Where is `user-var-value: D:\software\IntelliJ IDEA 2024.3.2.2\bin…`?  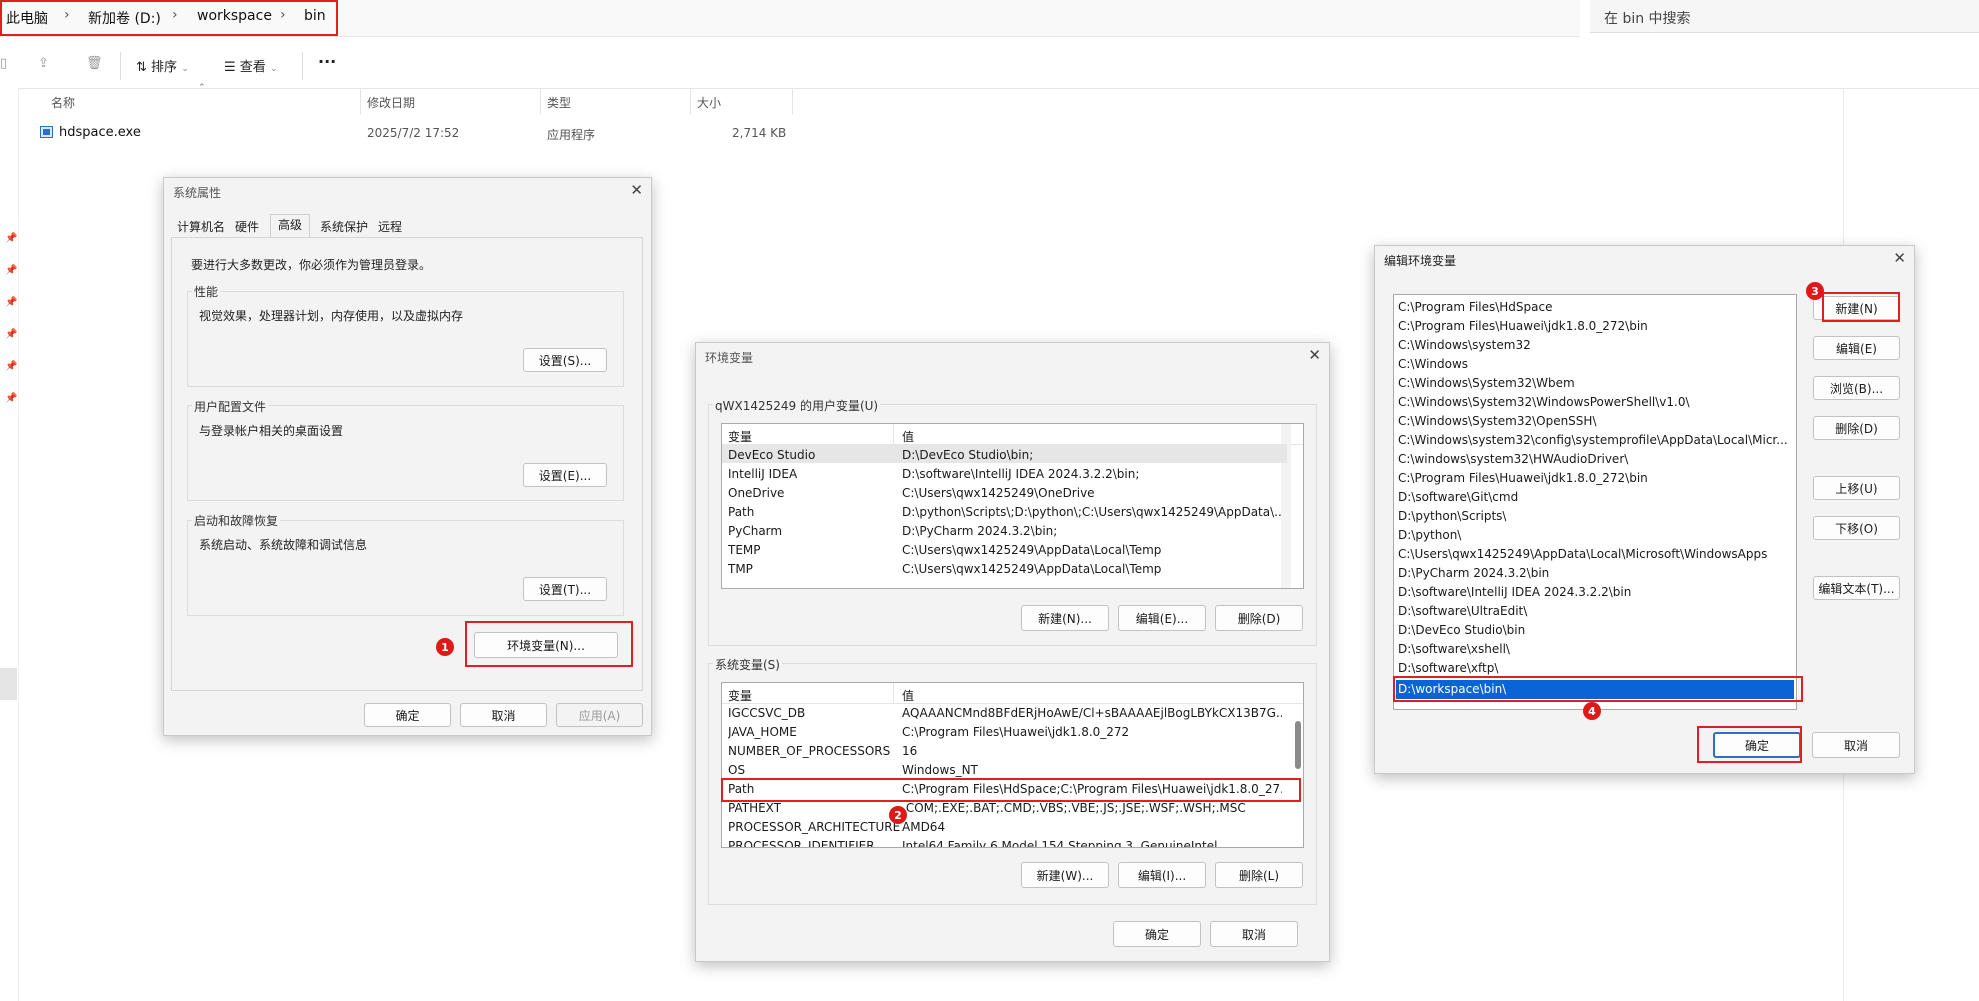
user-var-value: D:\software\IntelliJ IDEA 2024.3.2.2\bin… is located at coordinates (1092, 474).